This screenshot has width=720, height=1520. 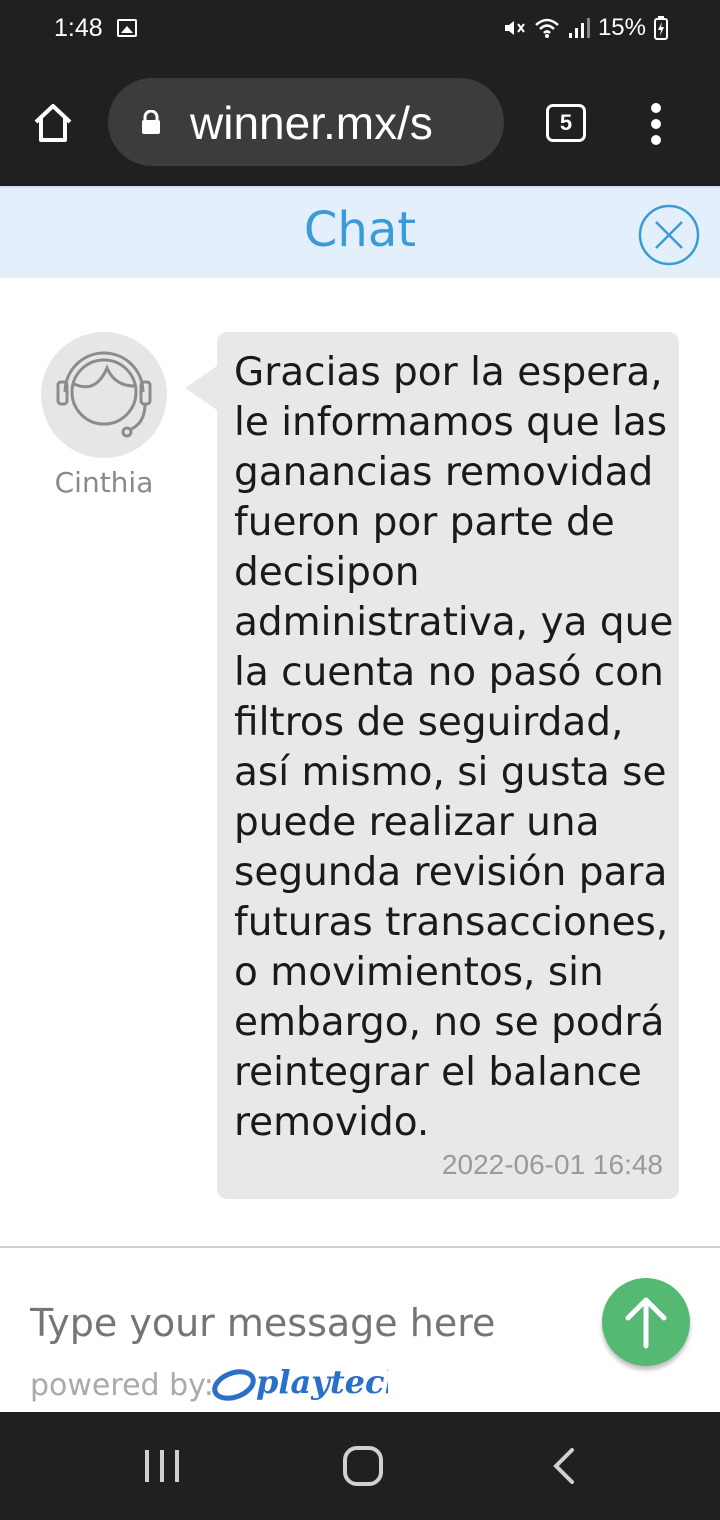 I want to click on address-bar: winner.mx/s, so click(x=306, y=122).